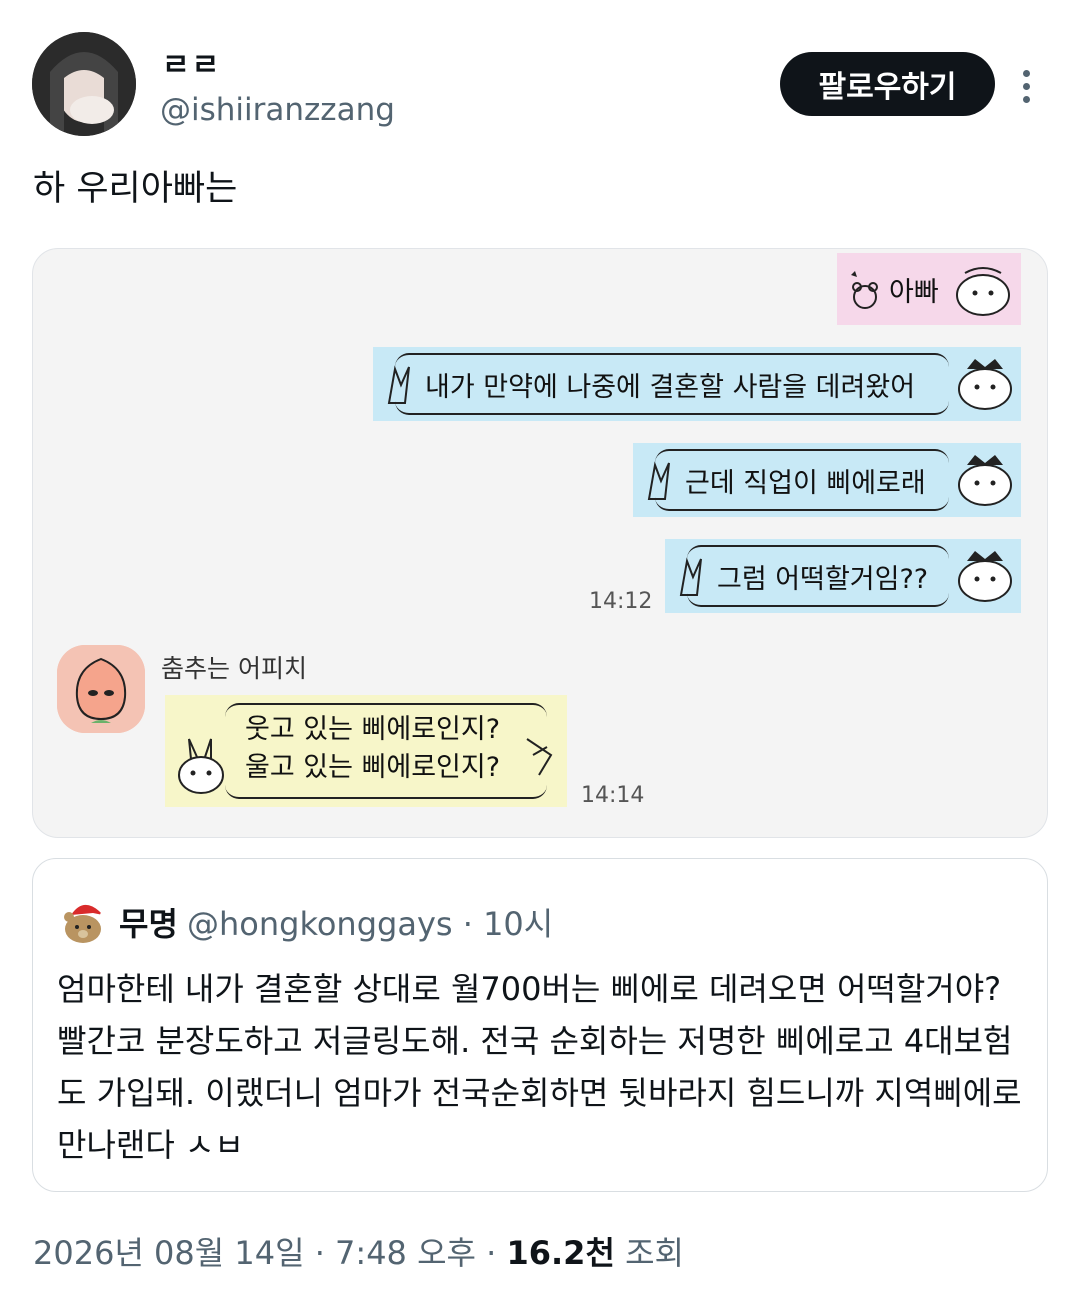 The image size is (1080, 1291). What do you see at coordinates (864, 290) in the screenshot?
I see `bear-sticker-icon` at bounding box center [864, 290].